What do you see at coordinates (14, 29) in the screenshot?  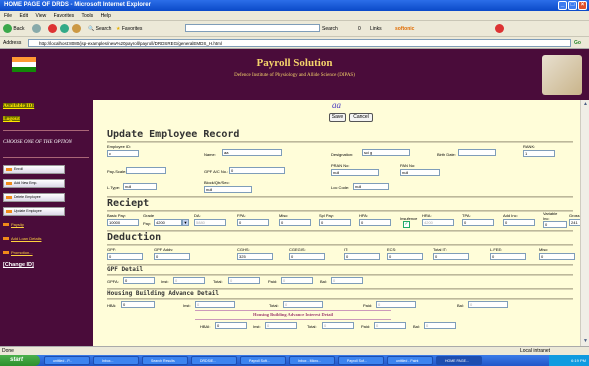 I see `back-button: Back` at bounding box center [14, 29].